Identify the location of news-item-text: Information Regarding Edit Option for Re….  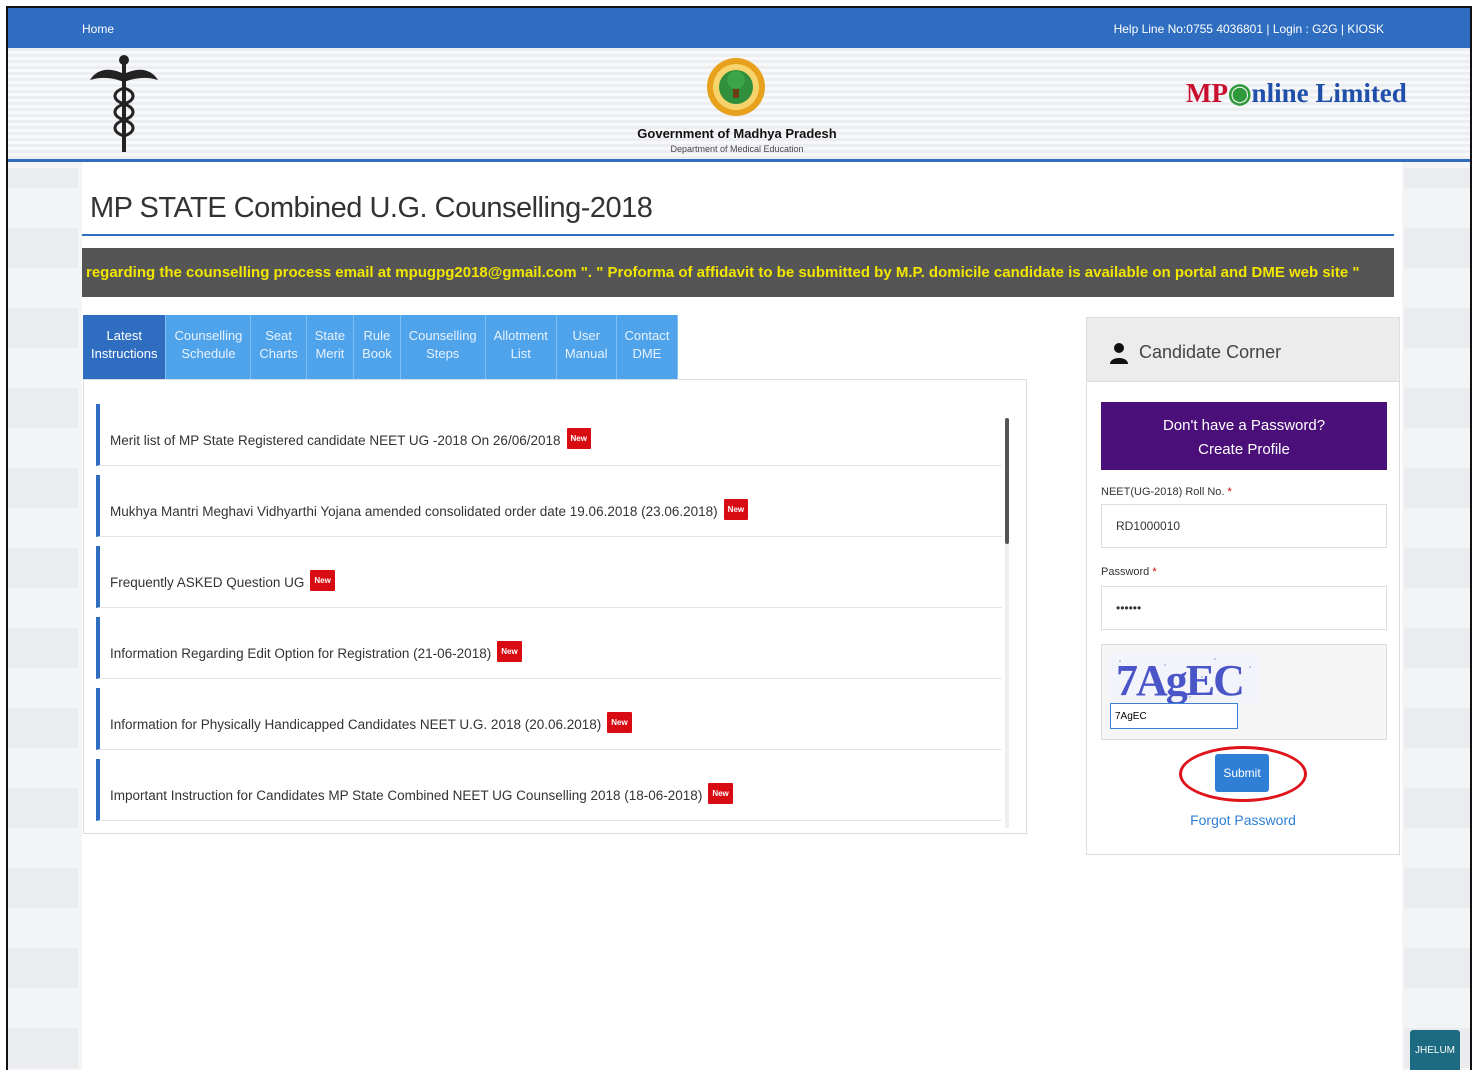
(301, 653).